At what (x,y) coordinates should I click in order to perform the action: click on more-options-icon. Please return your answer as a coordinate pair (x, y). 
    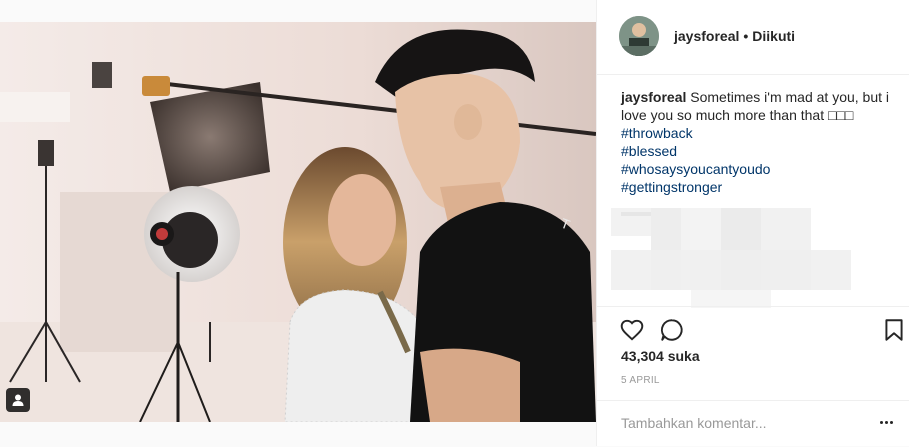
    Looking at the image, I should click on (886, 422).